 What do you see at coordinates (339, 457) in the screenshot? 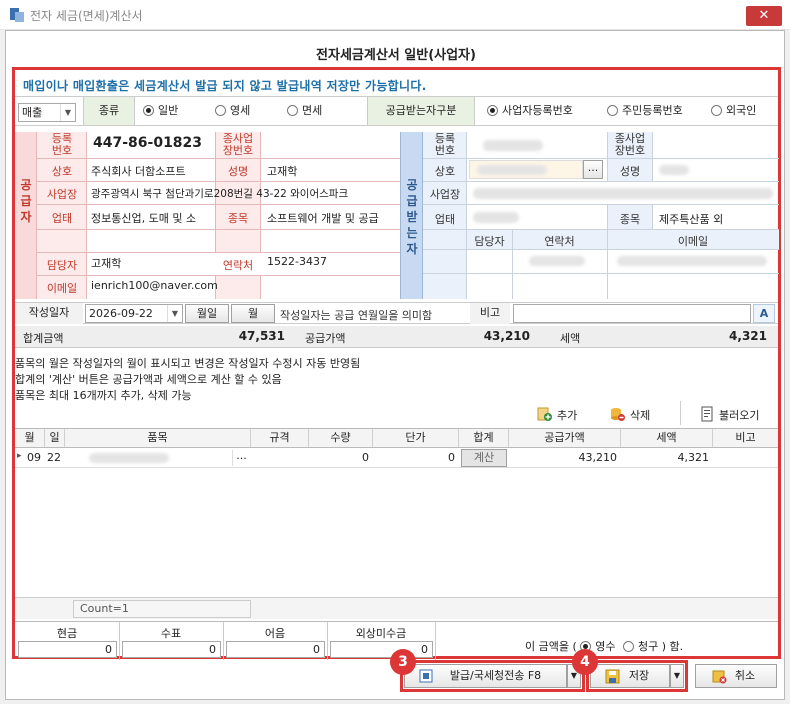
I see `row-qty: 0` at bounding box center [339, 457].